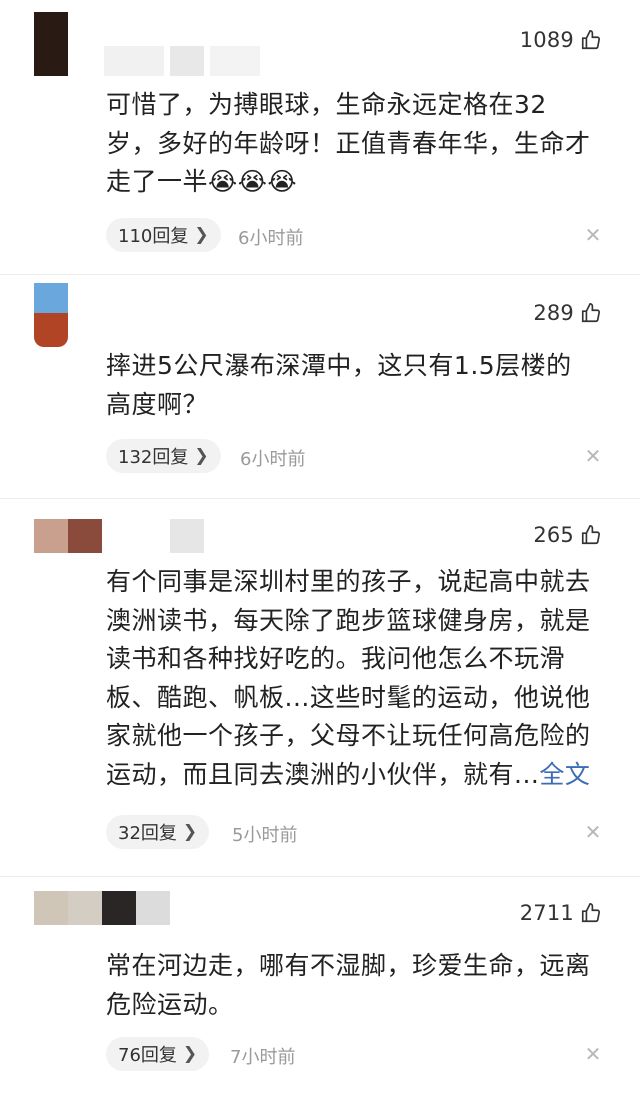 This screenshot has height=1096, width=640. Describe the element at coordinates (553, 313) in the screenshot. I see `like-number: 289` at that location.